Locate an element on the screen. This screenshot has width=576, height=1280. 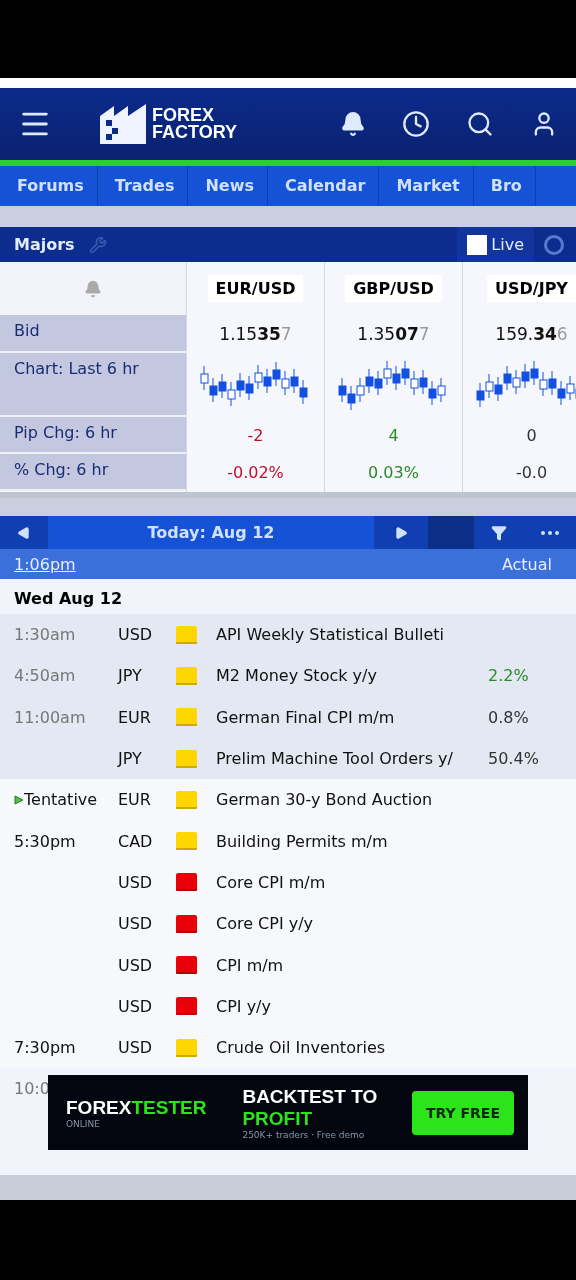
current-time-link: 1:06pm is located at coordinates (45, 564).